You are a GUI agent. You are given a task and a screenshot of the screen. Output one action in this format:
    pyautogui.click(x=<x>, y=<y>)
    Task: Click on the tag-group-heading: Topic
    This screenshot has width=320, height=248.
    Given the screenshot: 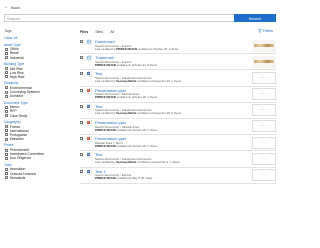 What is the action you would take?
    pyautogui.click(x=35, y=165)
    